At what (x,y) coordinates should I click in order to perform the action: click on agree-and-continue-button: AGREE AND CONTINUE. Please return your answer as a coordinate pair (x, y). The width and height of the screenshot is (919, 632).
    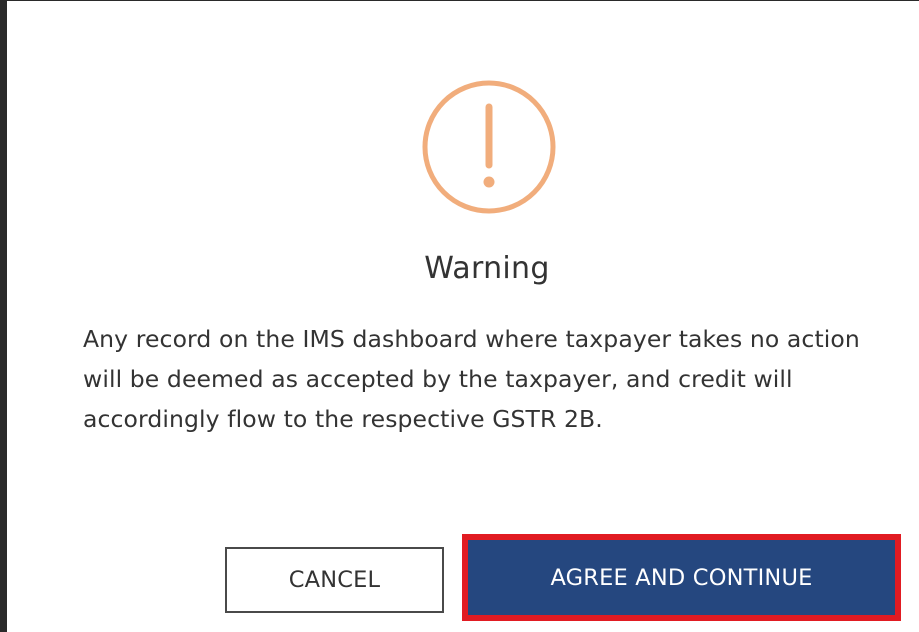
    Looking at the image, I should click on (681, 577).